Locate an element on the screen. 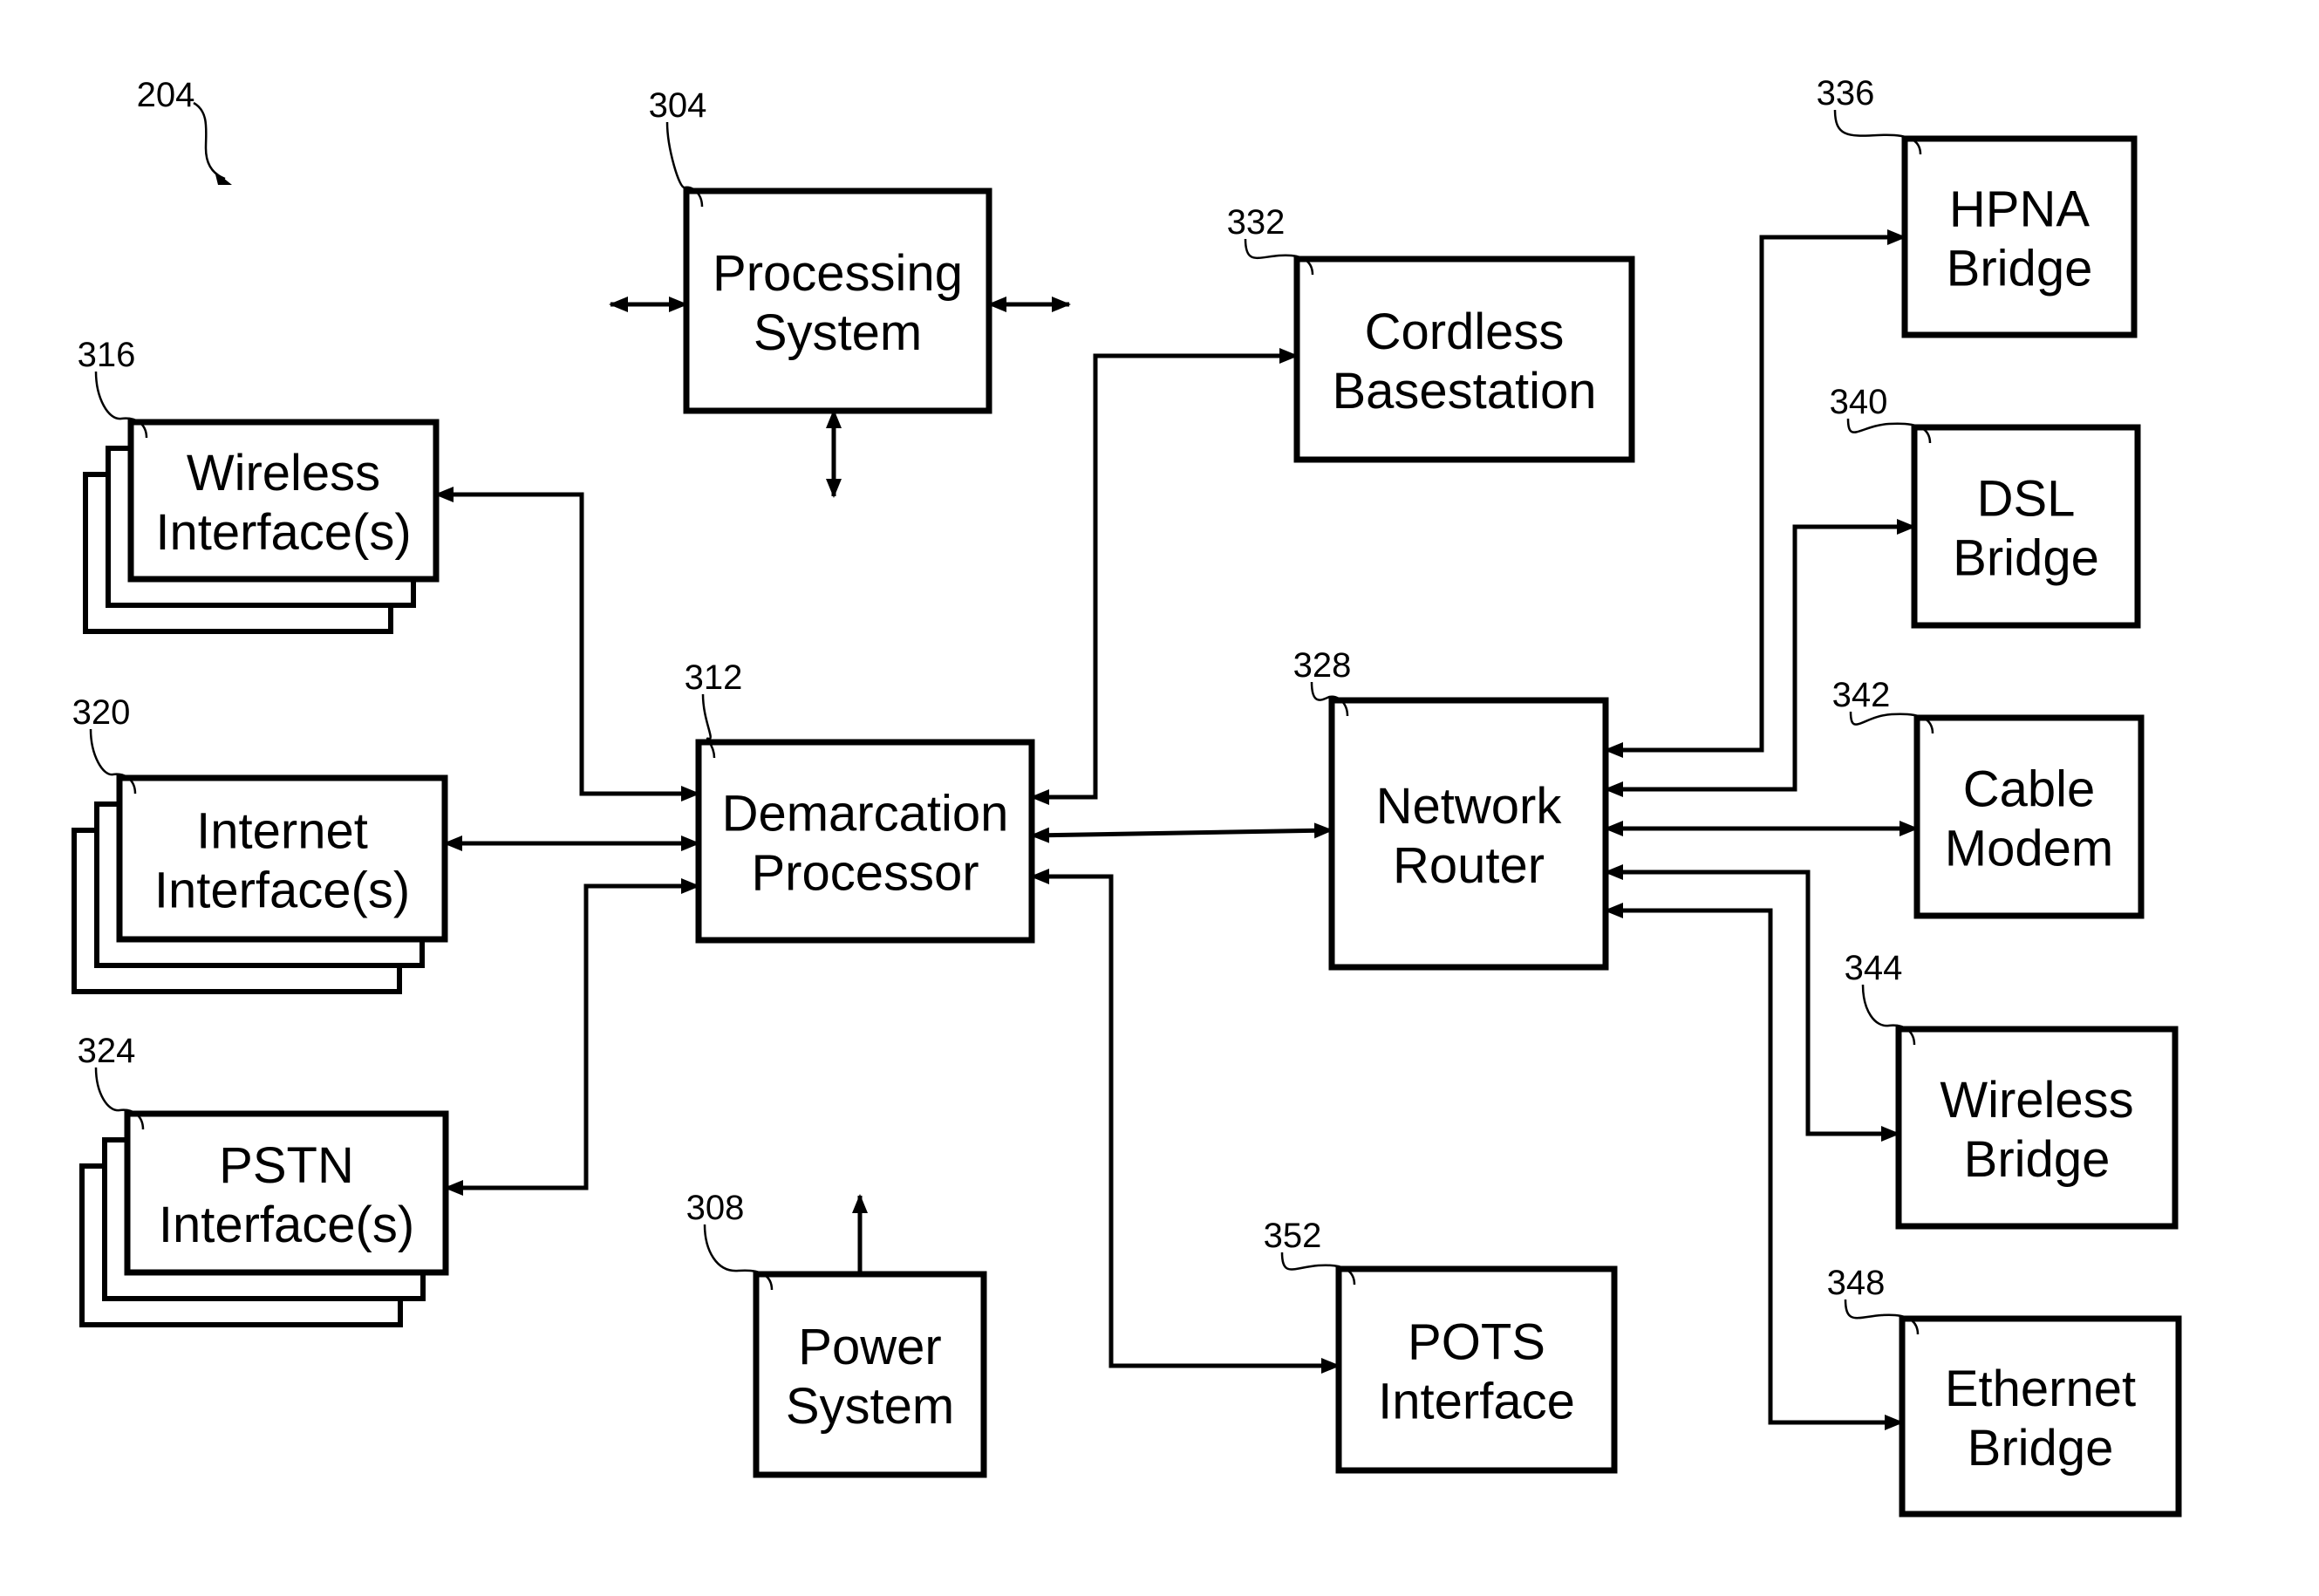  pots-interface-label-line: POTS is located at coordinates (1477, 1343).